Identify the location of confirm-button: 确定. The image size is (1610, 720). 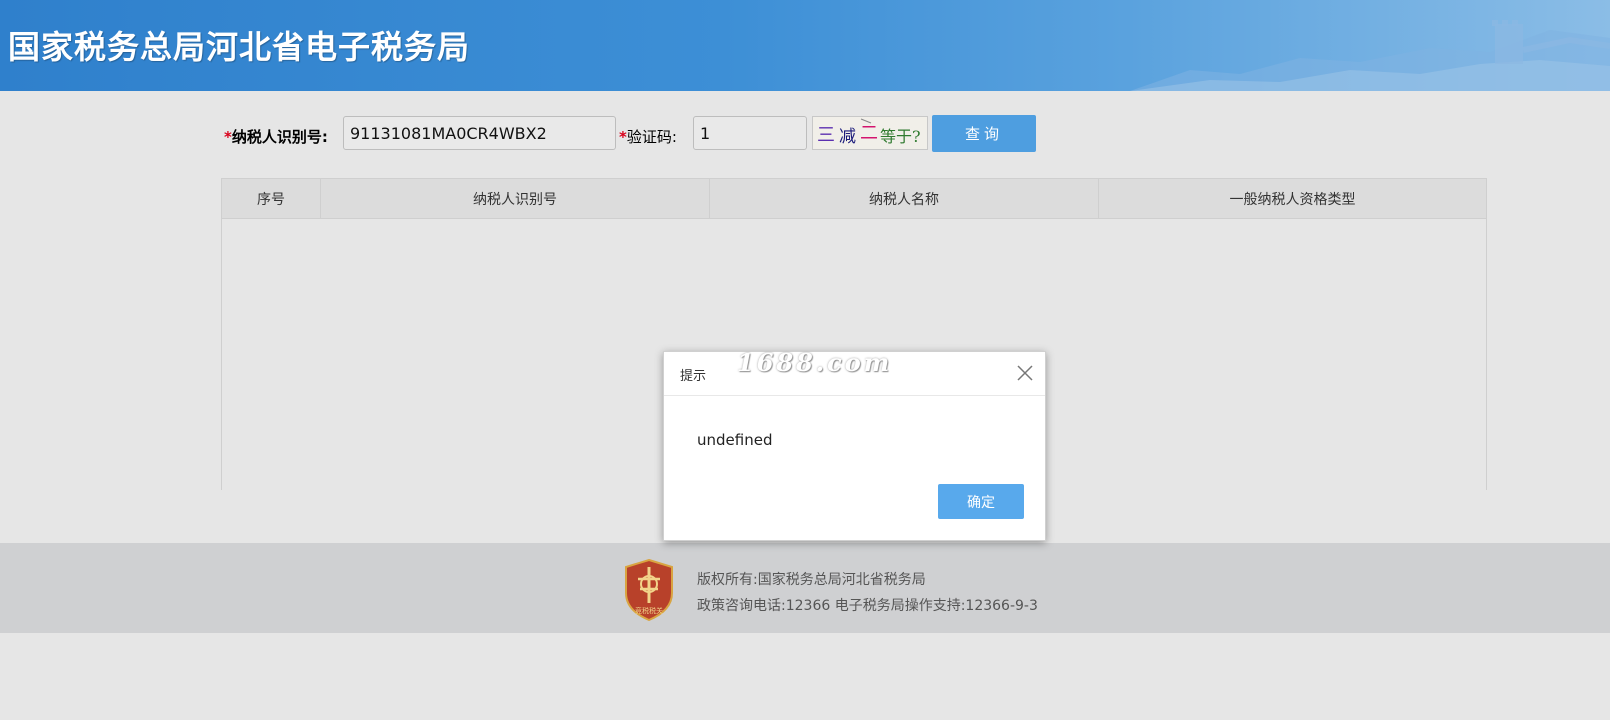
(981, 501).